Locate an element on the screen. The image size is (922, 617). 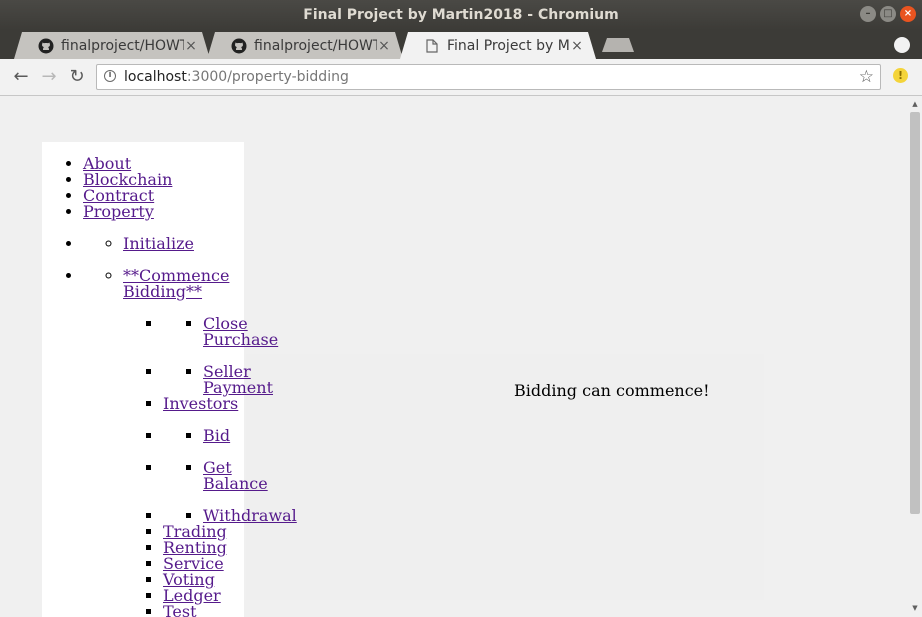
new-tab-button is located at coordinates (618, 45).